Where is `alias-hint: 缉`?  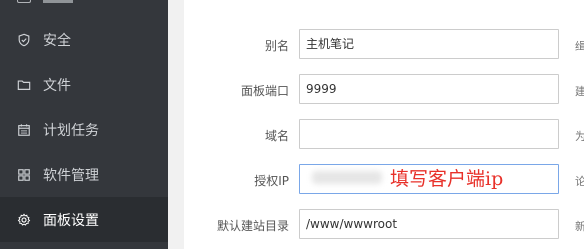 alias-hint: 缉 is located at coordinates (579, 46).